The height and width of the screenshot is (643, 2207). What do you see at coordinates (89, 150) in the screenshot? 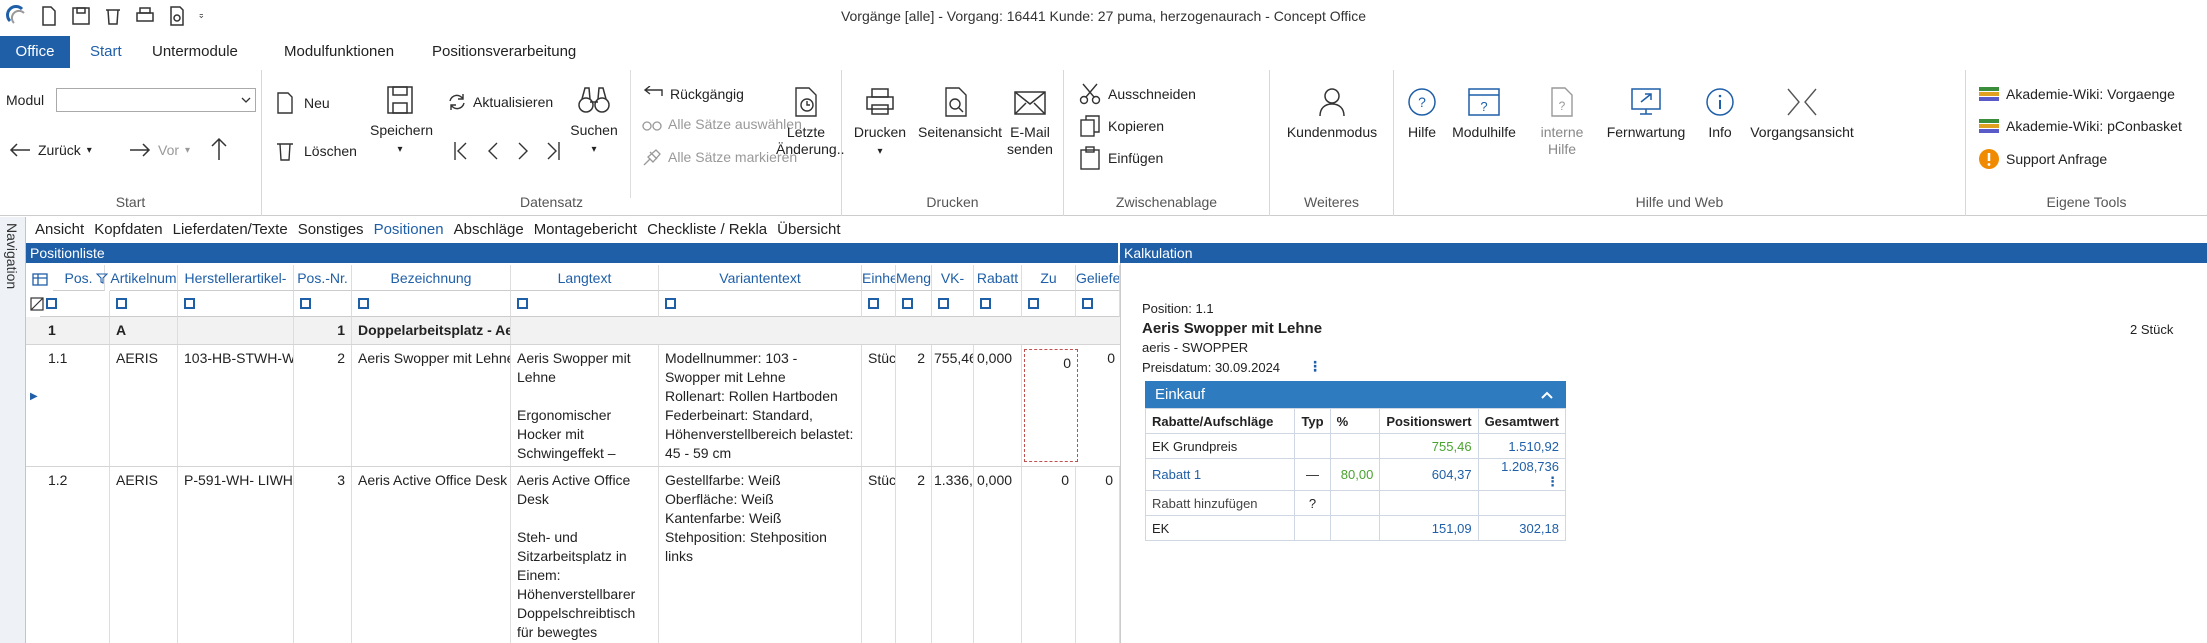
I see `back-dropdown-icon: ▾` at bounding box center [89, 150].